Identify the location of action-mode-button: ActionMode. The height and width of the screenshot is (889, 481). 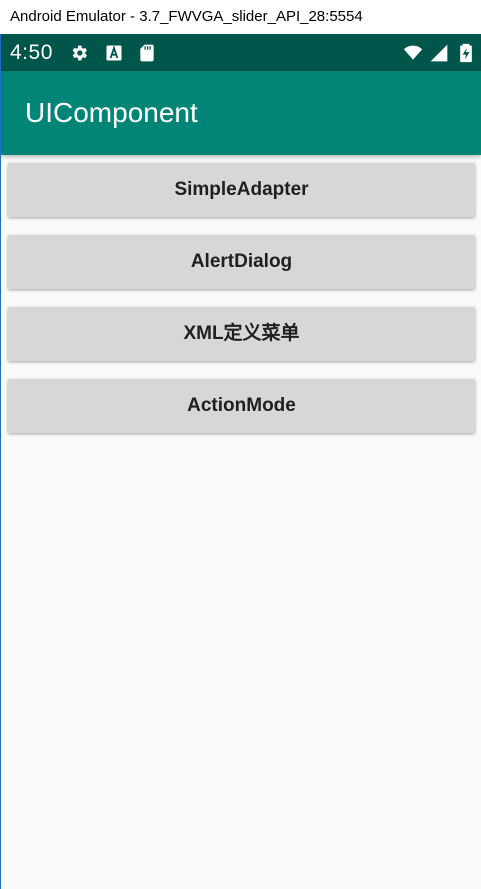
(241, 406).